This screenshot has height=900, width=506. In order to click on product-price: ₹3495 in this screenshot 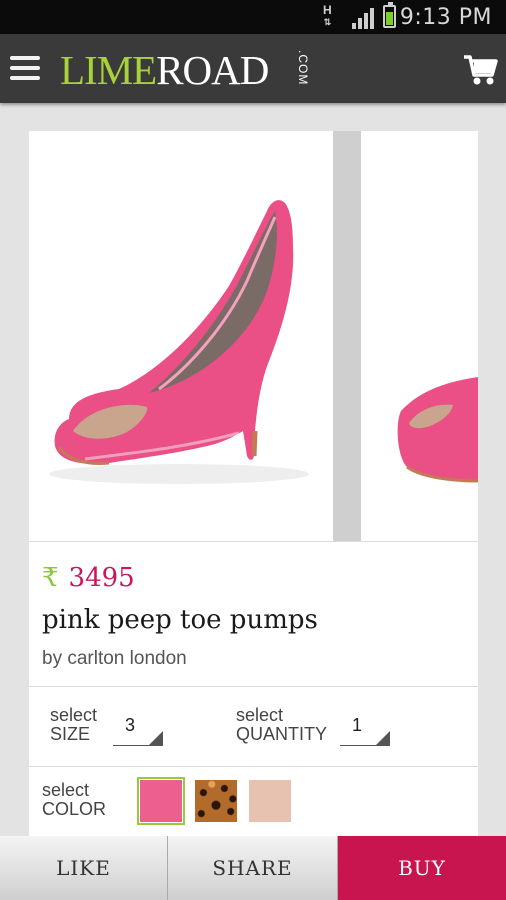, I will do `click(88, 578)`.